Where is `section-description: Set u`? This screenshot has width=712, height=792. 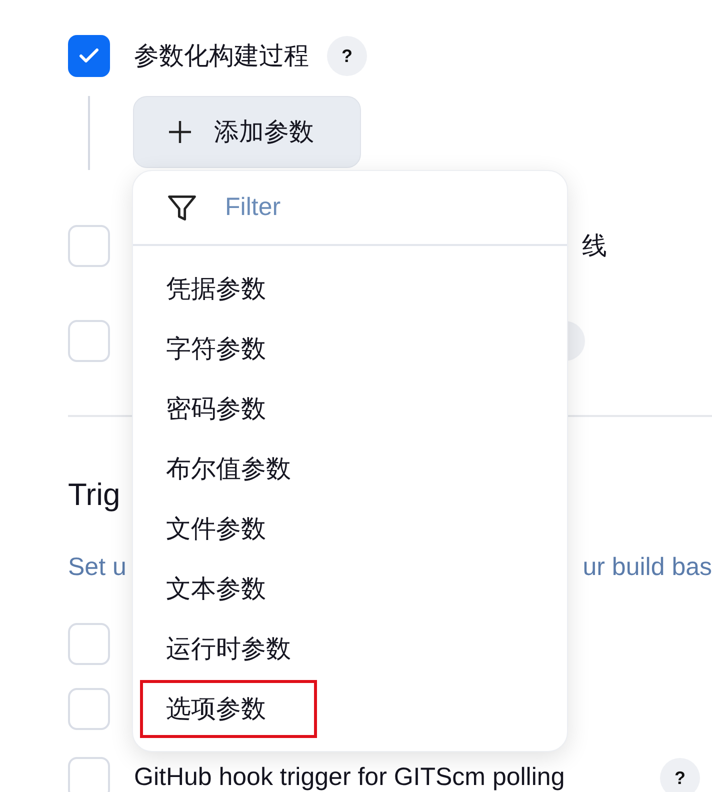
section-description: Set u is located at coordinates (97, 567).